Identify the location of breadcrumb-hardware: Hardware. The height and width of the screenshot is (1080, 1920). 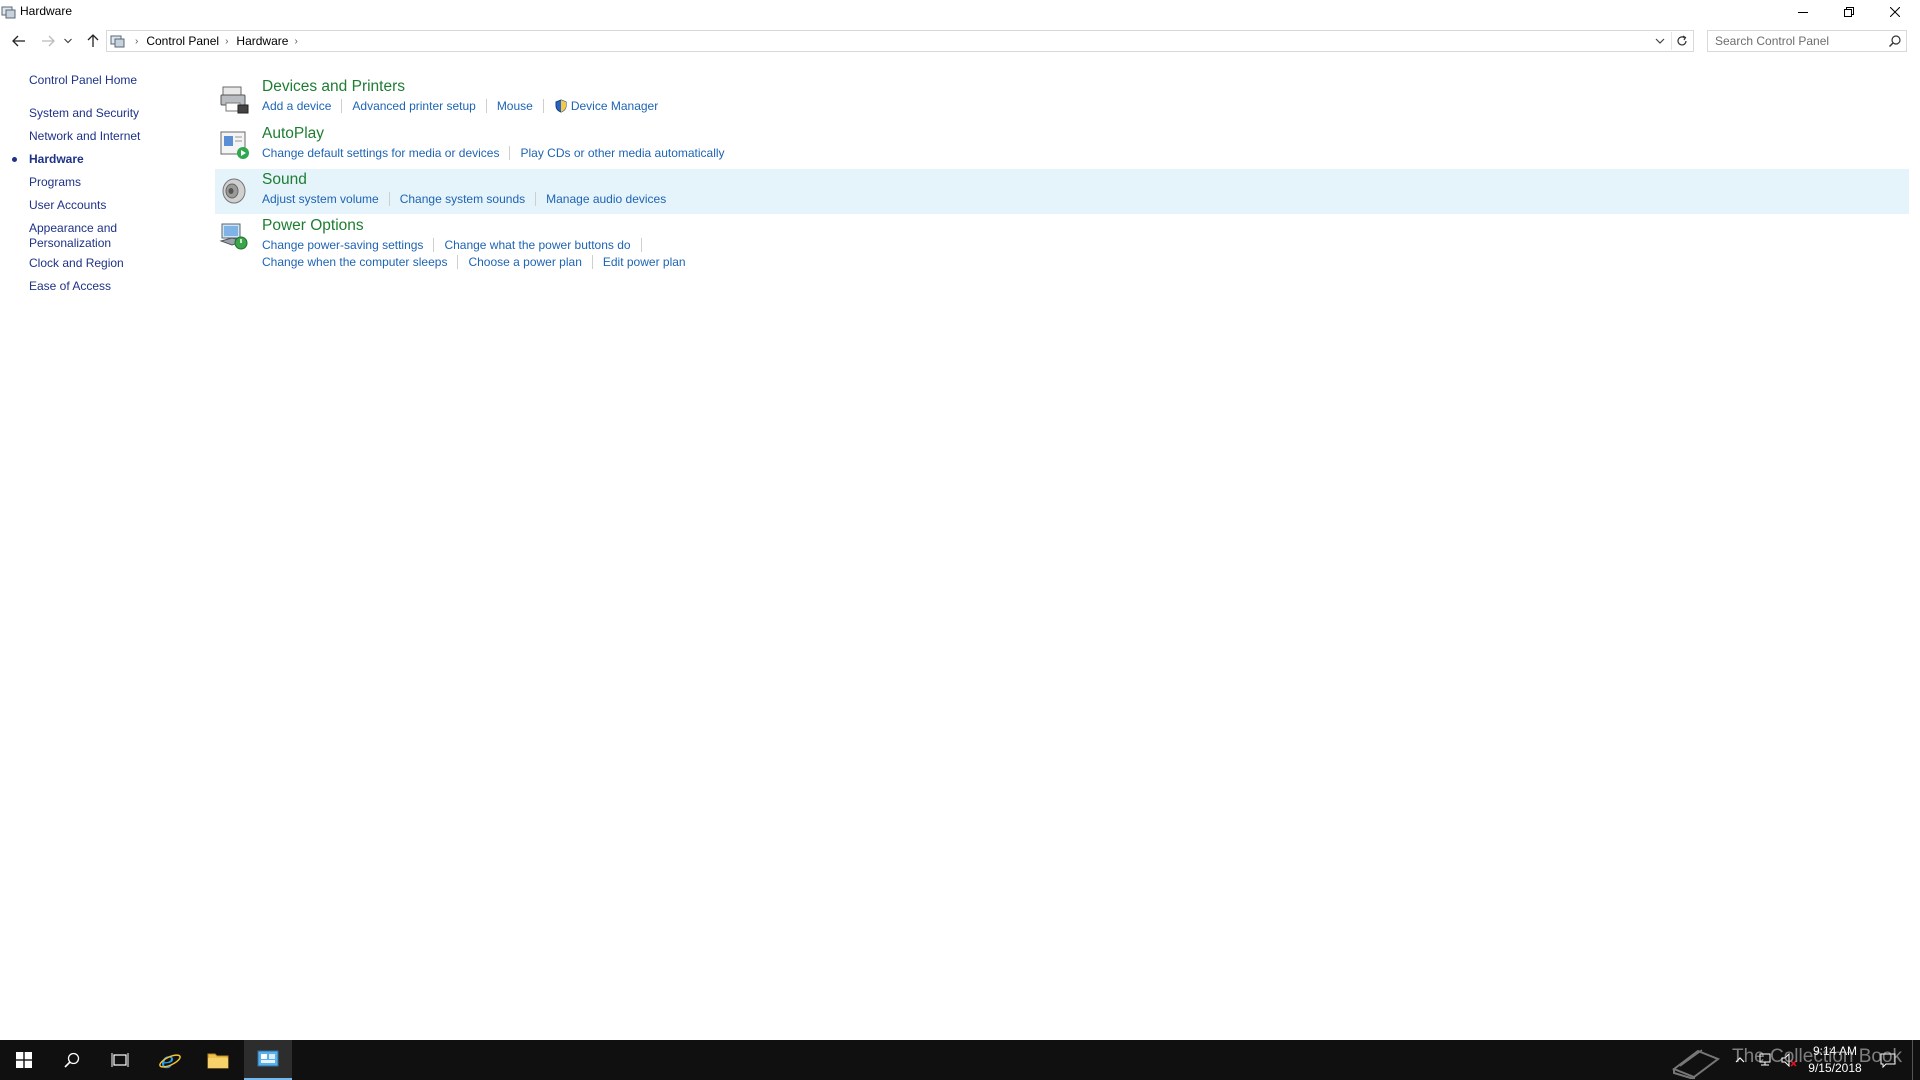
(262, 41).